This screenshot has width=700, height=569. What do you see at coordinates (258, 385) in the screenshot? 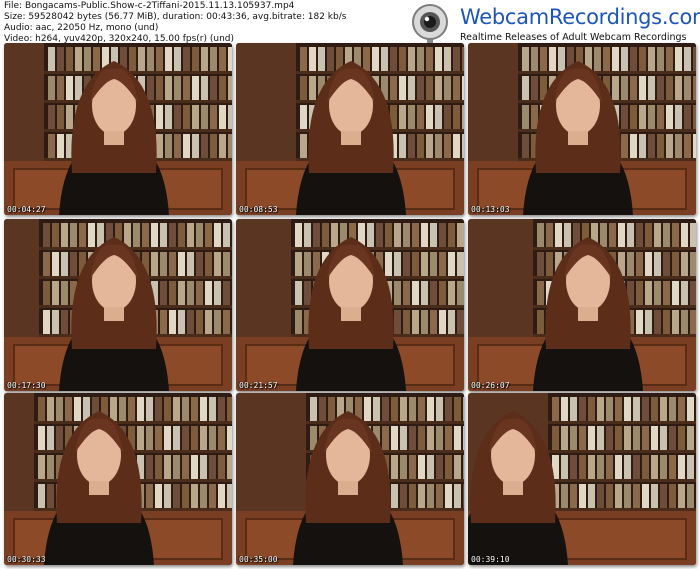
I see `thumbnail-timestamp: 00:21:57` at bounding box center [258, 385].